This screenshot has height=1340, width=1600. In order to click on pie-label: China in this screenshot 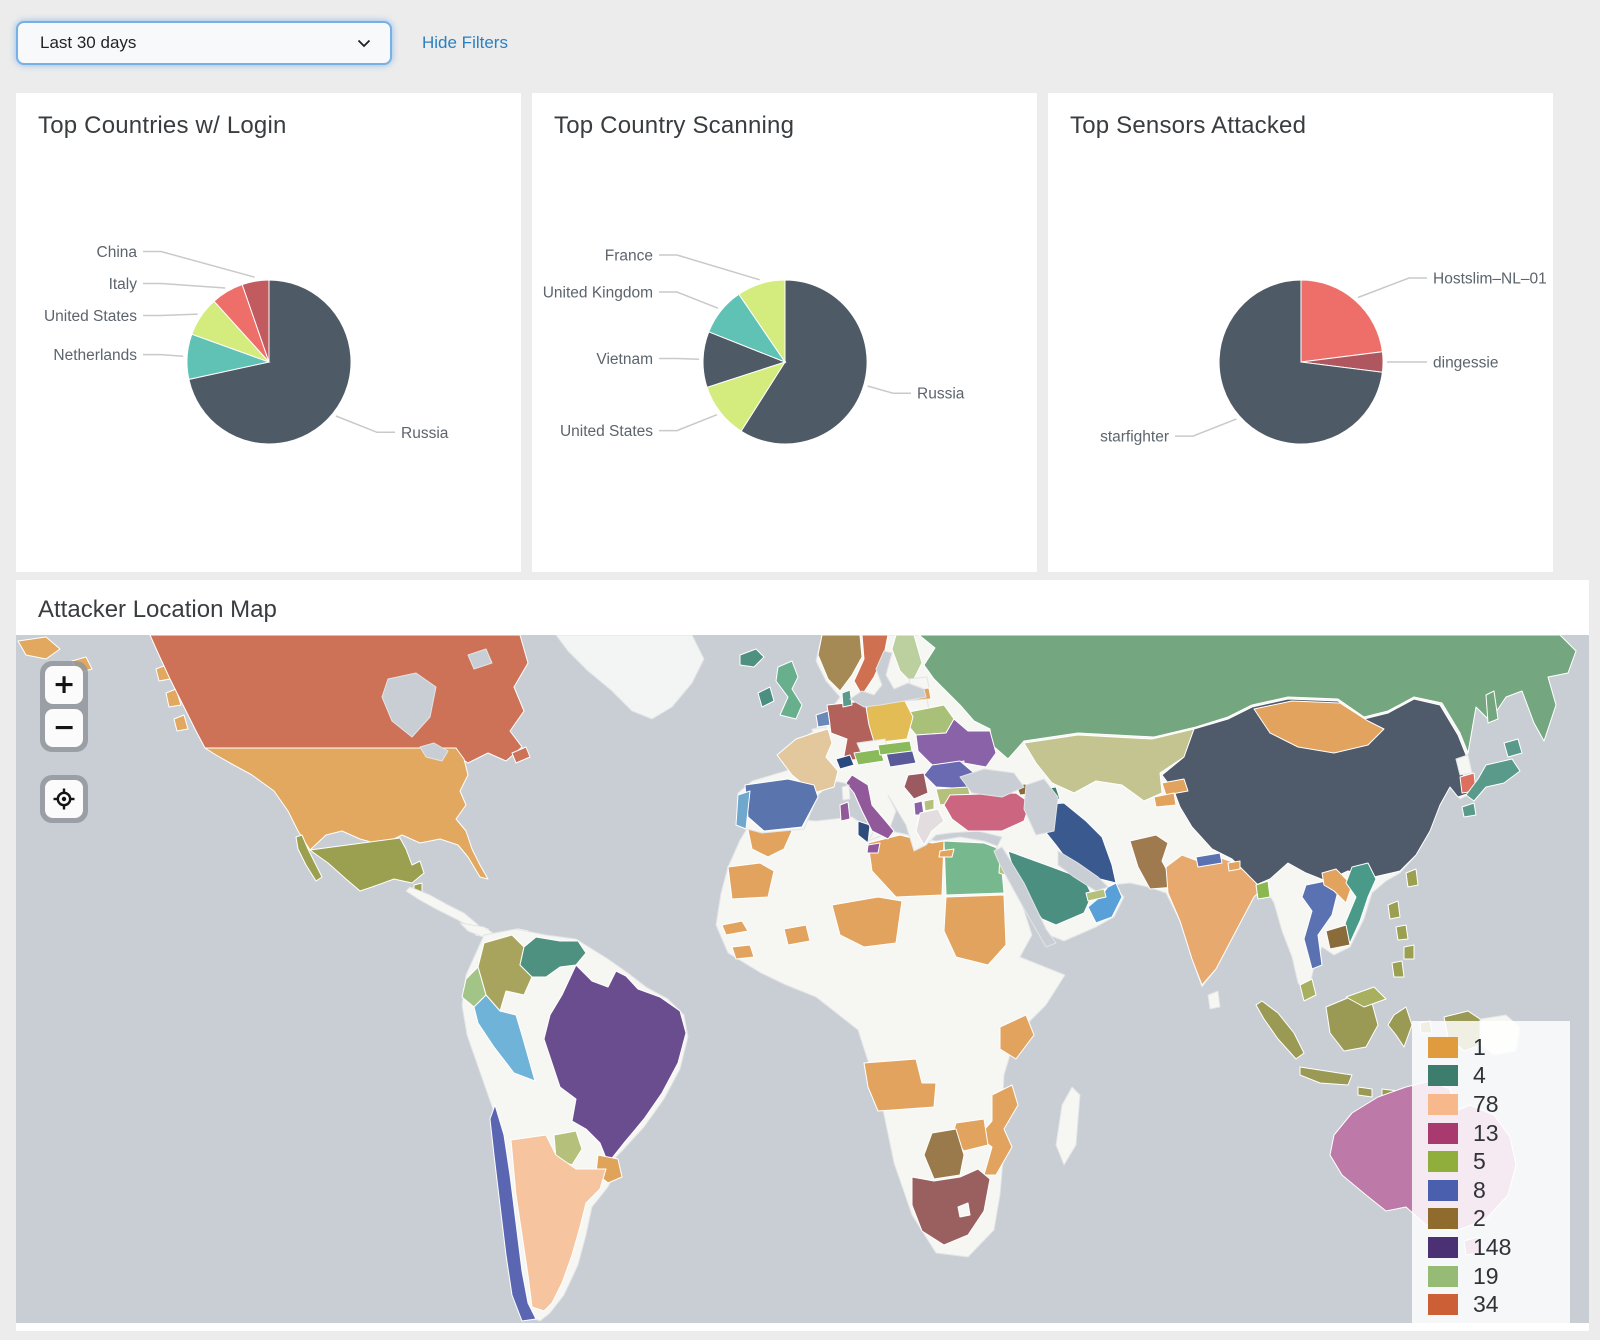, I will do `click(117, 252)`.